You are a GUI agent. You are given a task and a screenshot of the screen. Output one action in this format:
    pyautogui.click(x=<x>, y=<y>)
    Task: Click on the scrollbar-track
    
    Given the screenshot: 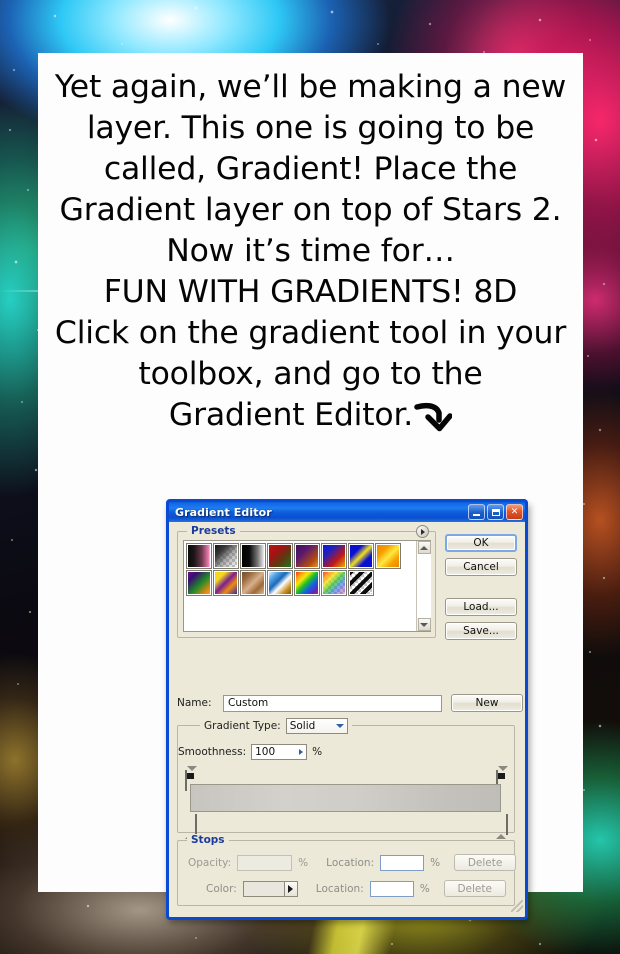 What is the action you would take?
    pyautogui.click(x=424, y=586)
    